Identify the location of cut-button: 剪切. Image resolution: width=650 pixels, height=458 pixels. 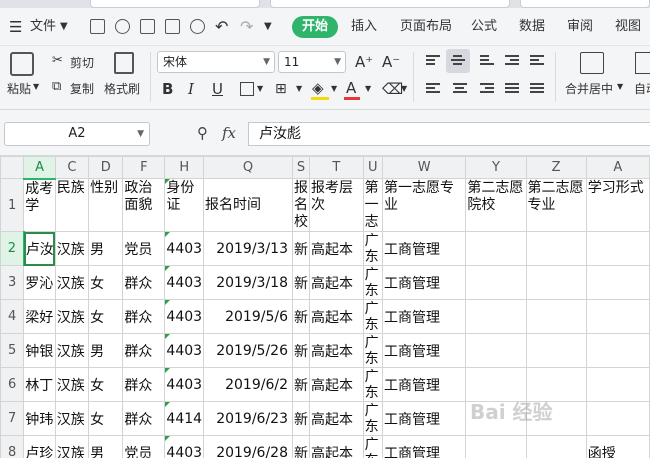
(82, 62).